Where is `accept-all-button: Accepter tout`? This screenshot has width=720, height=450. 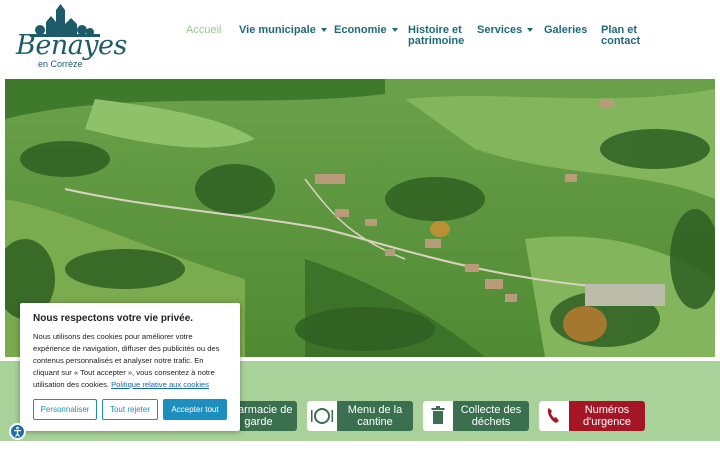 accept-all-button: Accepter tout is located at coordinates (195, 409).